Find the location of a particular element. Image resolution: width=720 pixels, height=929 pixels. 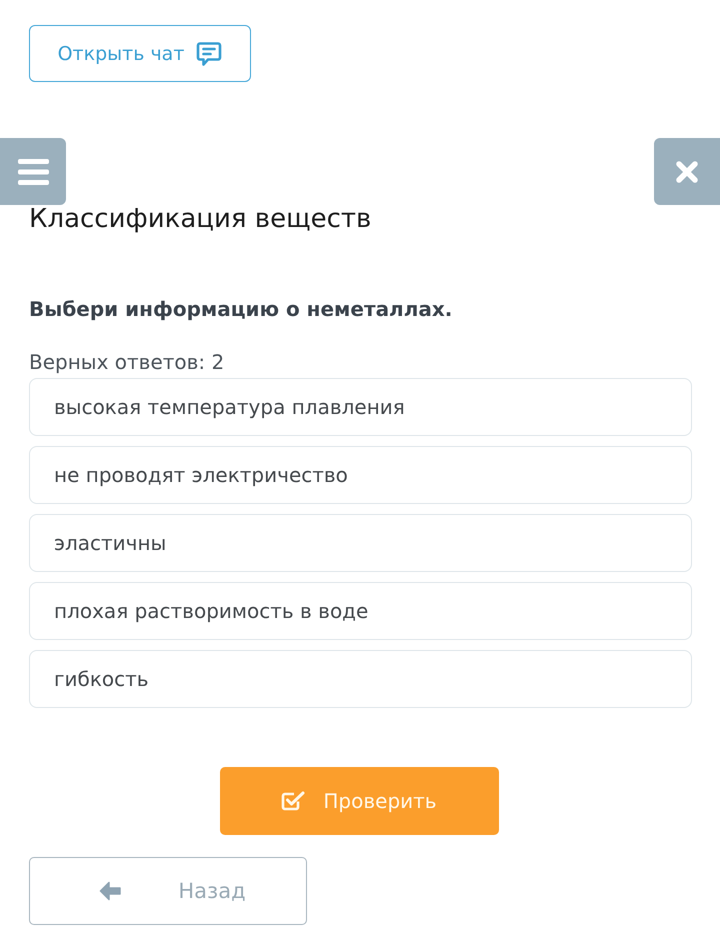

chat-icon is located at coordinates (209, 53).